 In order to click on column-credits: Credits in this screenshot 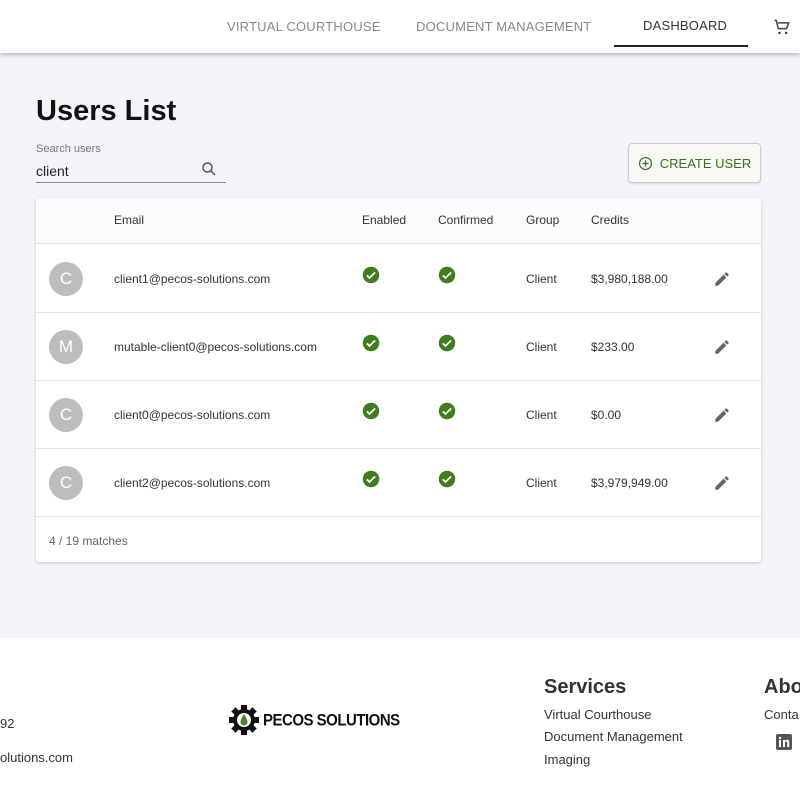, I will do `click(610, 220)`.